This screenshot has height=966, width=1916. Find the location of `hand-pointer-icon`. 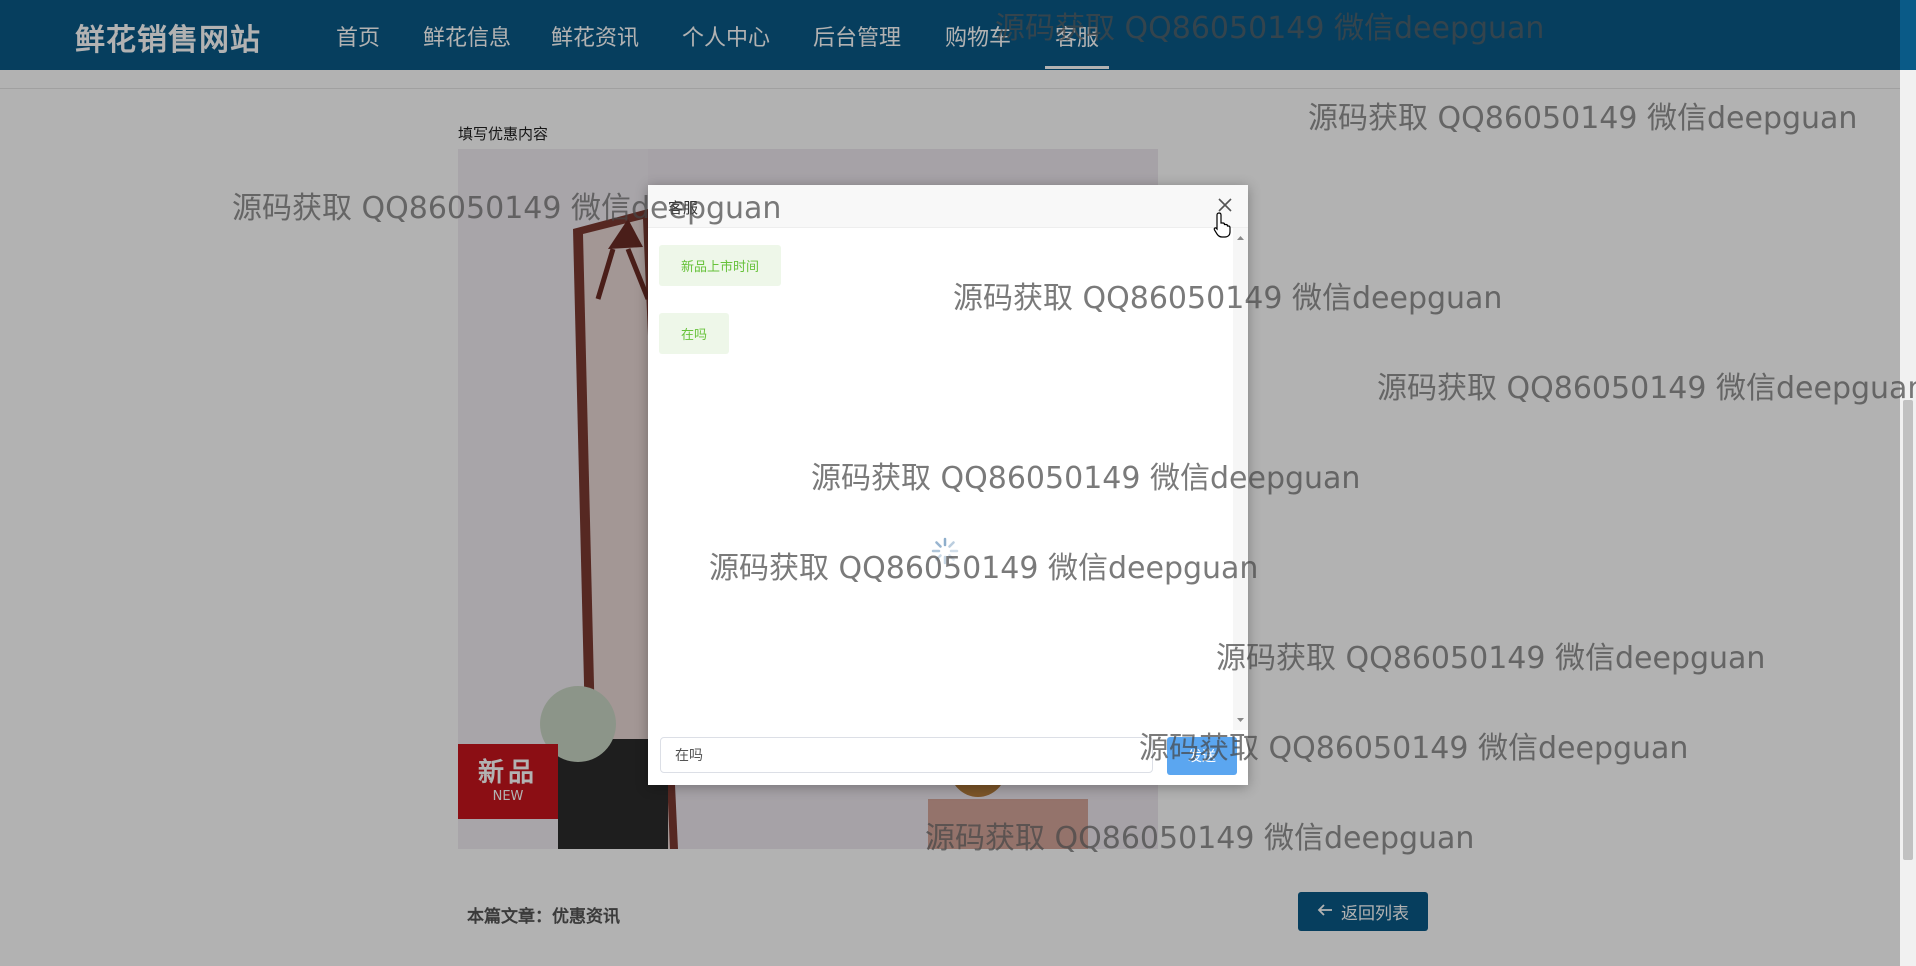

hand-pointer-icon is located at coordinates (1222, 227).